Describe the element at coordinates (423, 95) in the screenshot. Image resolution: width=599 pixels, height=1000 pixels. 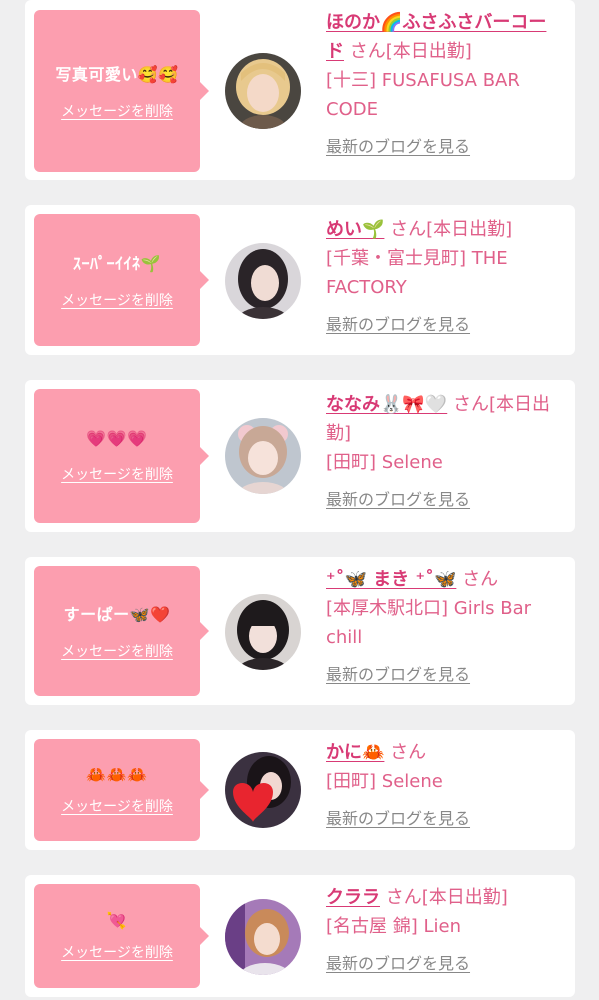
I see `shop-name: [十三] FUSAFUSA BAR CODE` at that location.